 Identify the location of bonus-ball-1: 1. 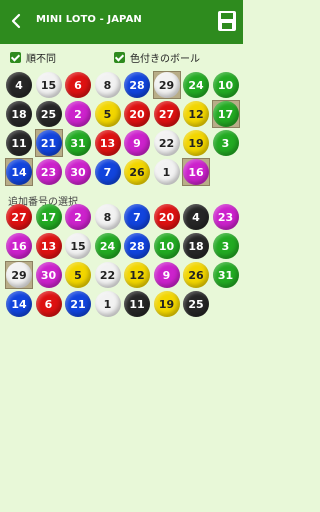
(107, 304).